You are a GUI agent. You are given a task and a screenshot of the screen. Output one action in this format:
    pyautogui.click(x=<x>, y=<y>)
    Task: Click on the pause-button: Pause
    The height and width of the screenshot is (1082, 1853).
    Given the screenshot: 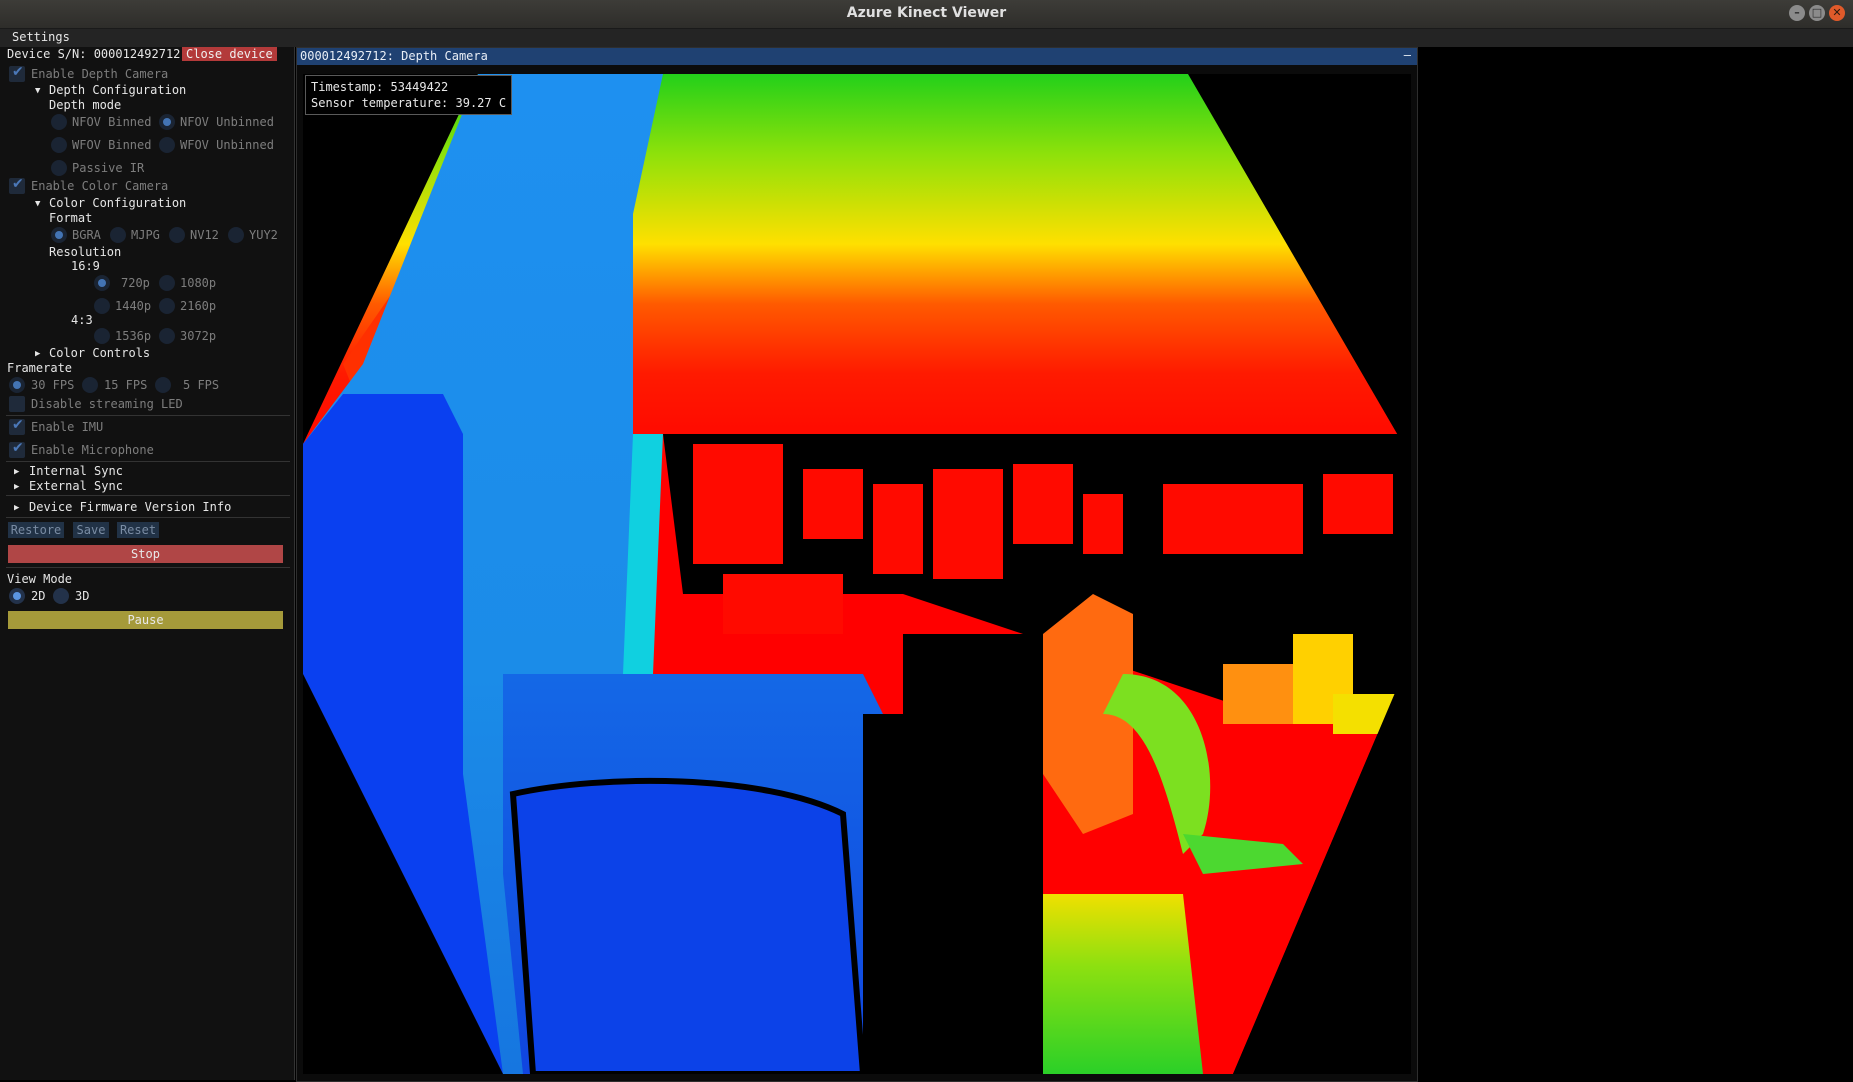 What is the action you would take?
    pyautogui.click(x=145, y=620)
    